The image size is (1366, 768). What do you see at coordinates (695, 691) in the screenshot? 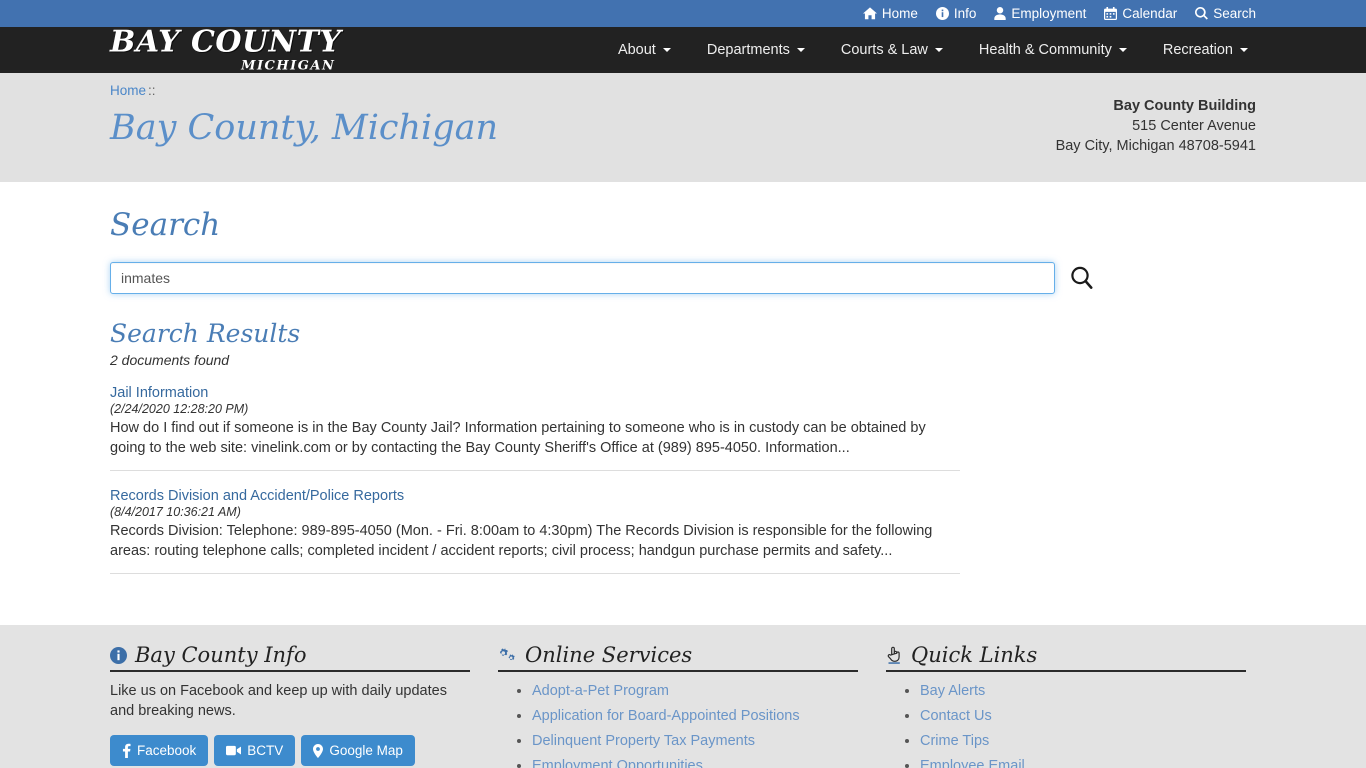
I see `list-item: Adopt-a-Pet Program` at bounding box center [695, 691].